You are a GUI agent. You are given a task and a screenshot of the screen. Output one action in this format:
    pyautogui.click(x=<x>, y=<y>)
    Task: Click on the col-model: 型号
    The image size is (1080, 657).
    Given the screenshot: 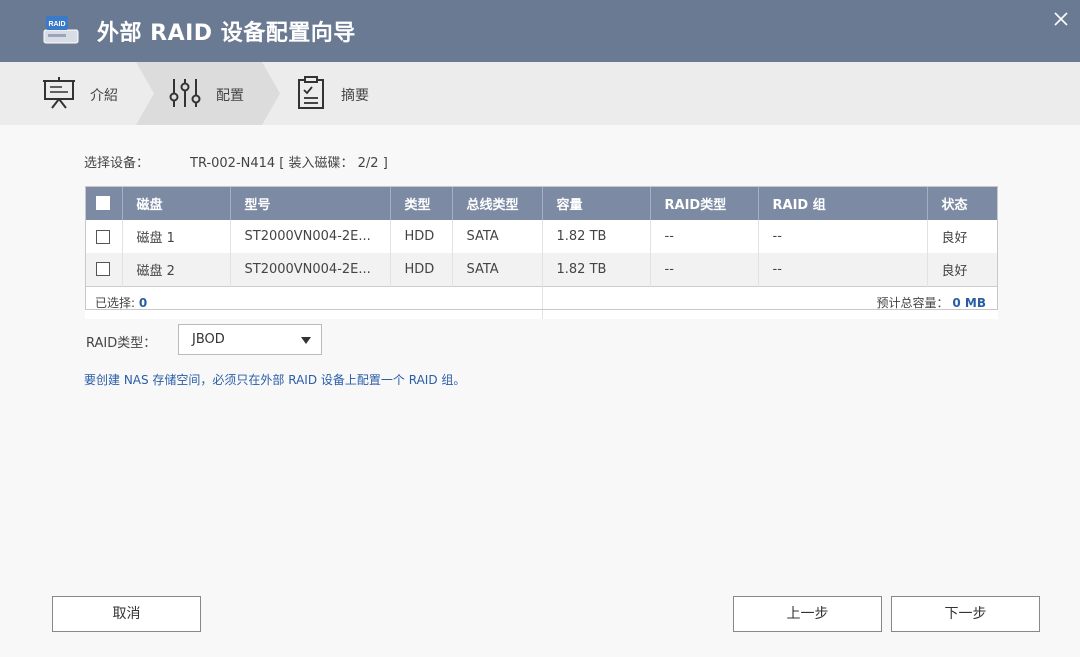 What is the action you would take?
    pyautogui.click(x=310, y=203)
    